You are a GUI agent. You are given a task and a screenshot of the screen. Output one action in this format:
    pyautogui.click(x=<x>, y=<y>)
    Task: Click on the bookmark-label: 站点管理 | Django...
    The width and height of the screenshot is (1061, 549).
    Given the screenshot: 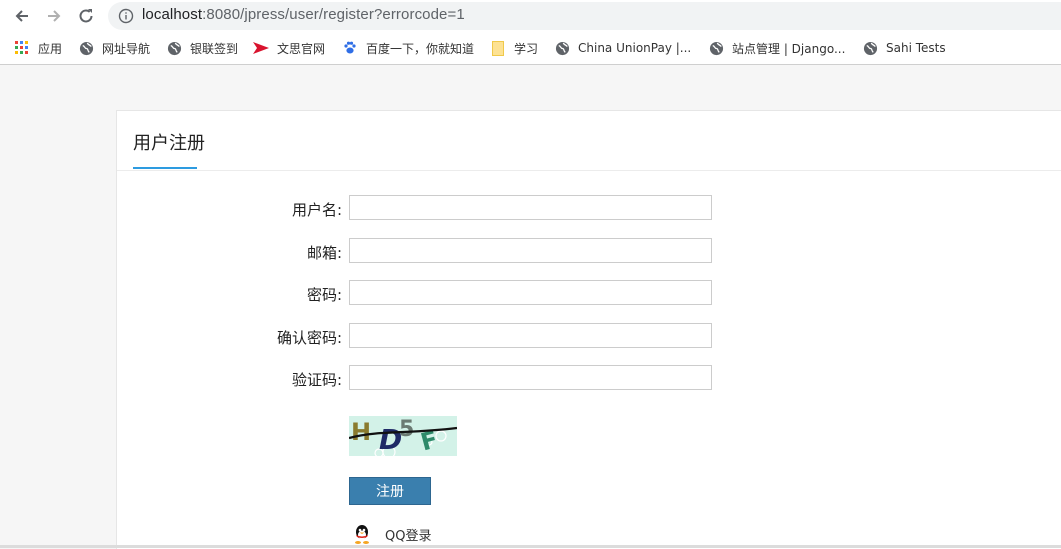 What is the action you would take?
    pyautogui.click(x=789, y=48)
    